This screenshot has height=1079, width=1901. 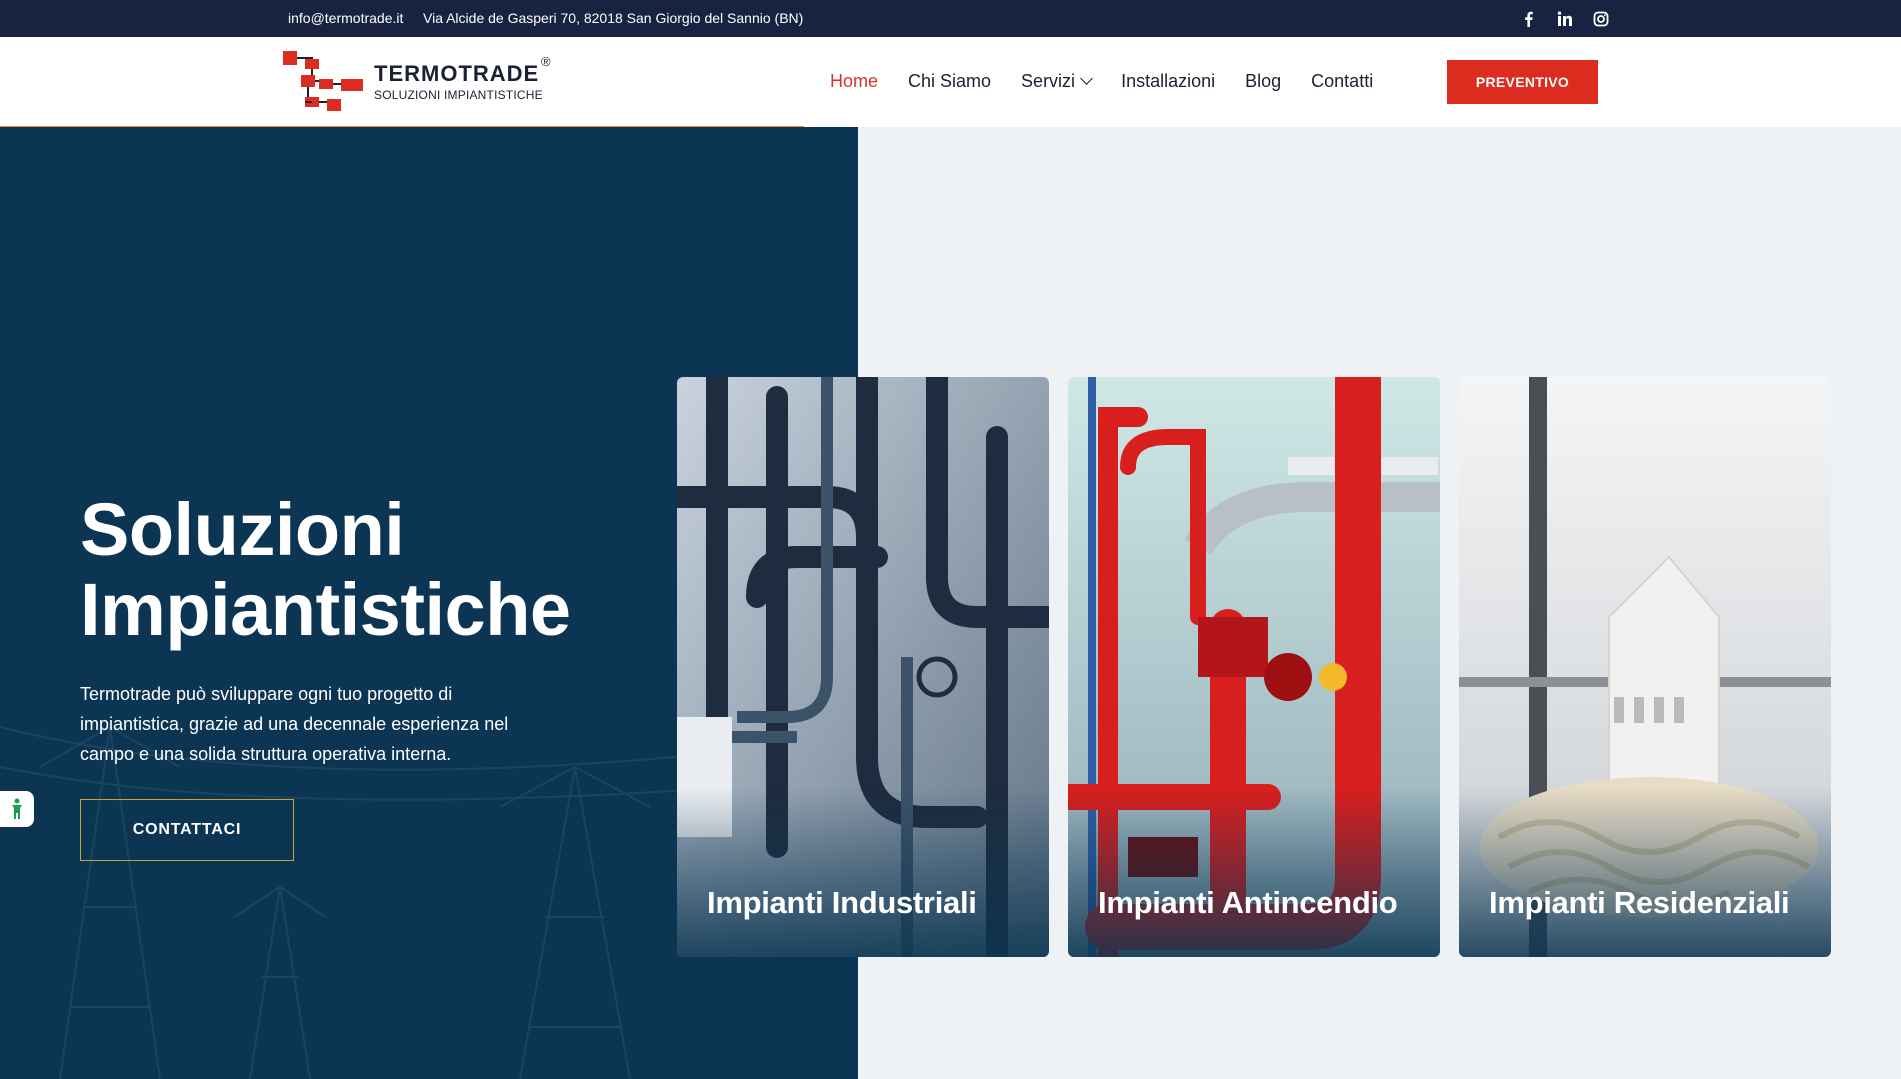 I want to click on card-impianti-residenziali: Impianti Residenziali, so click(x=1645, y=667).